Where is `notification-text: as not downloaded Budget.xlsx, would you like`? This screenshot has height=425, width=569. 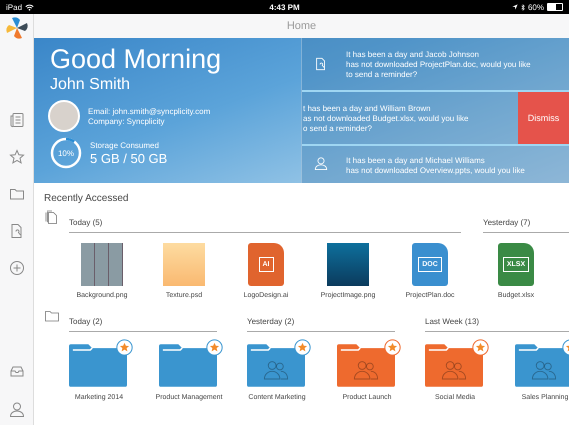
notification-text: as not downloaded Budget.xlsx, would you like is located at coordinates (386, 118).